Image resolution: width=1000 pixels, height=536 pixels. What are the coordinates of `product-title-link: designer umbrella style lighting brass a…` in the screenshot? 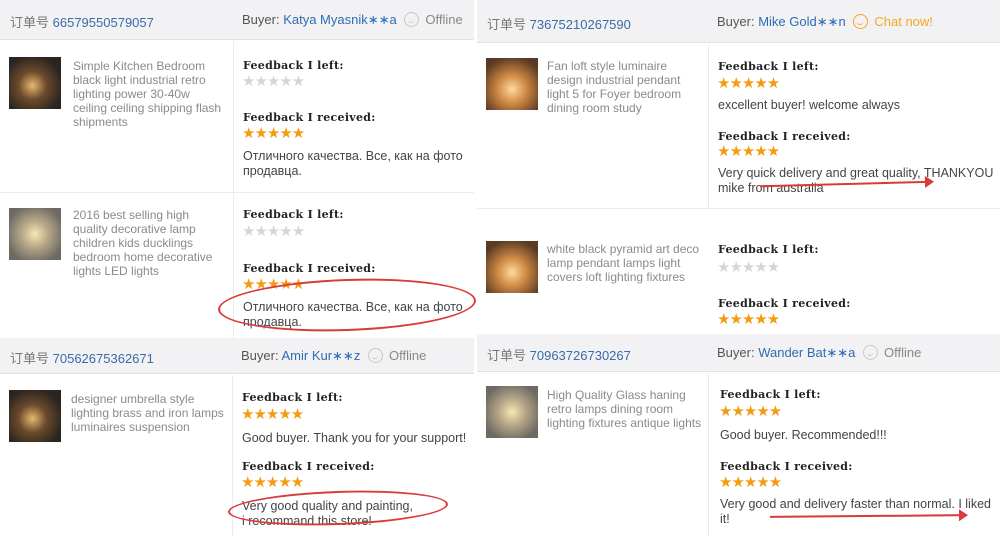 It's located at (148, 413).